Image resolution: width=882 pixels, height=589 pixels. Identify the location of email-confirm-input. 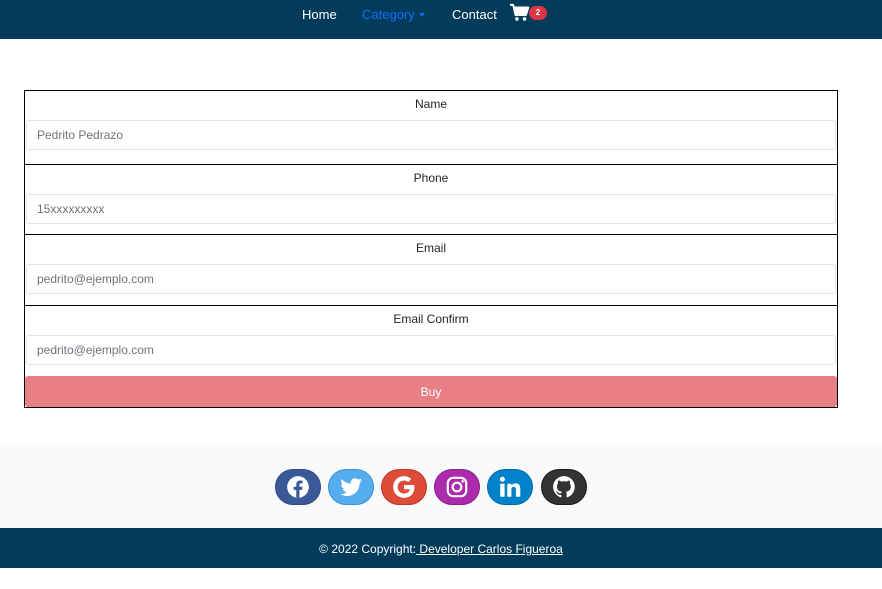
(431, 350).